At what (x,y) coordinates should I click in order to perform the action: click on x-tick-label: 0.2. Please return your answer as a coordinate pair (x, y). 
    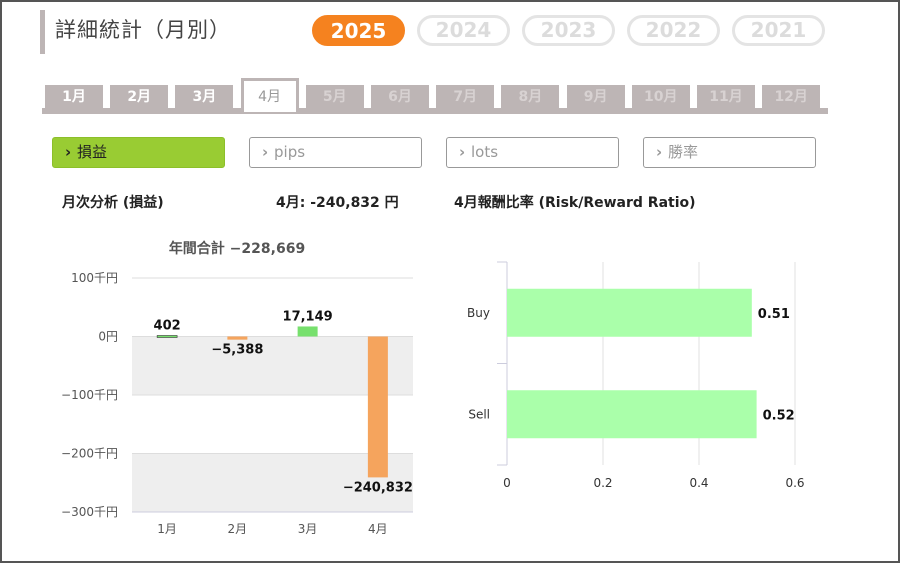
    Looking at the image, I should click on (602, 483).